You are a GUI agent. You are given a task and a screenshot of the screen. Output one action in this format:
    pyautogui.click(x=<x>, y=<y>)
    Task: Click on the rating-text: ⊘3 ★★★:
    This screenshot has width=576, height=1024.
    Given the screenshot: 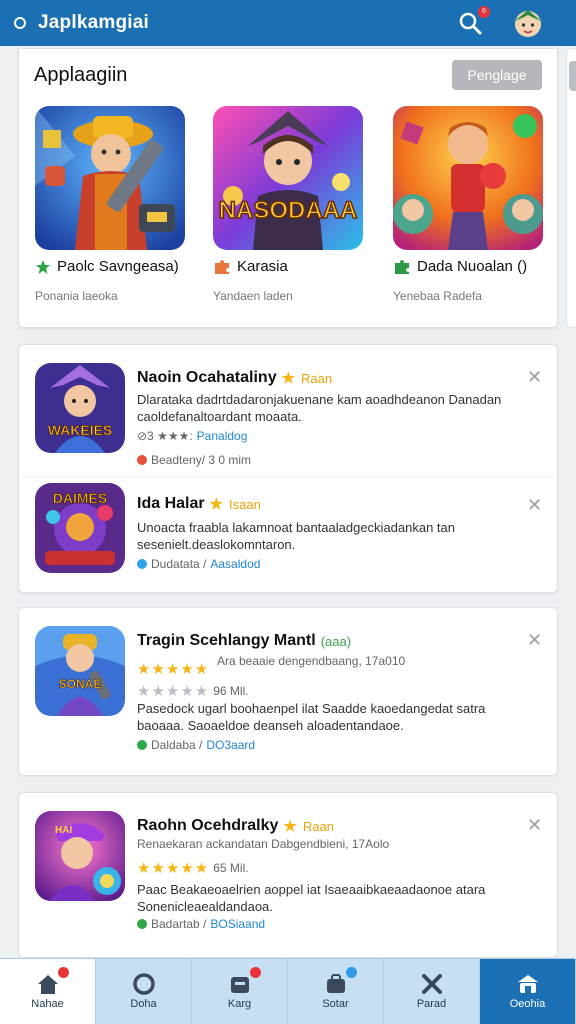 What is the action you would take?
    pyautogui.click(x=165, y=436)
    